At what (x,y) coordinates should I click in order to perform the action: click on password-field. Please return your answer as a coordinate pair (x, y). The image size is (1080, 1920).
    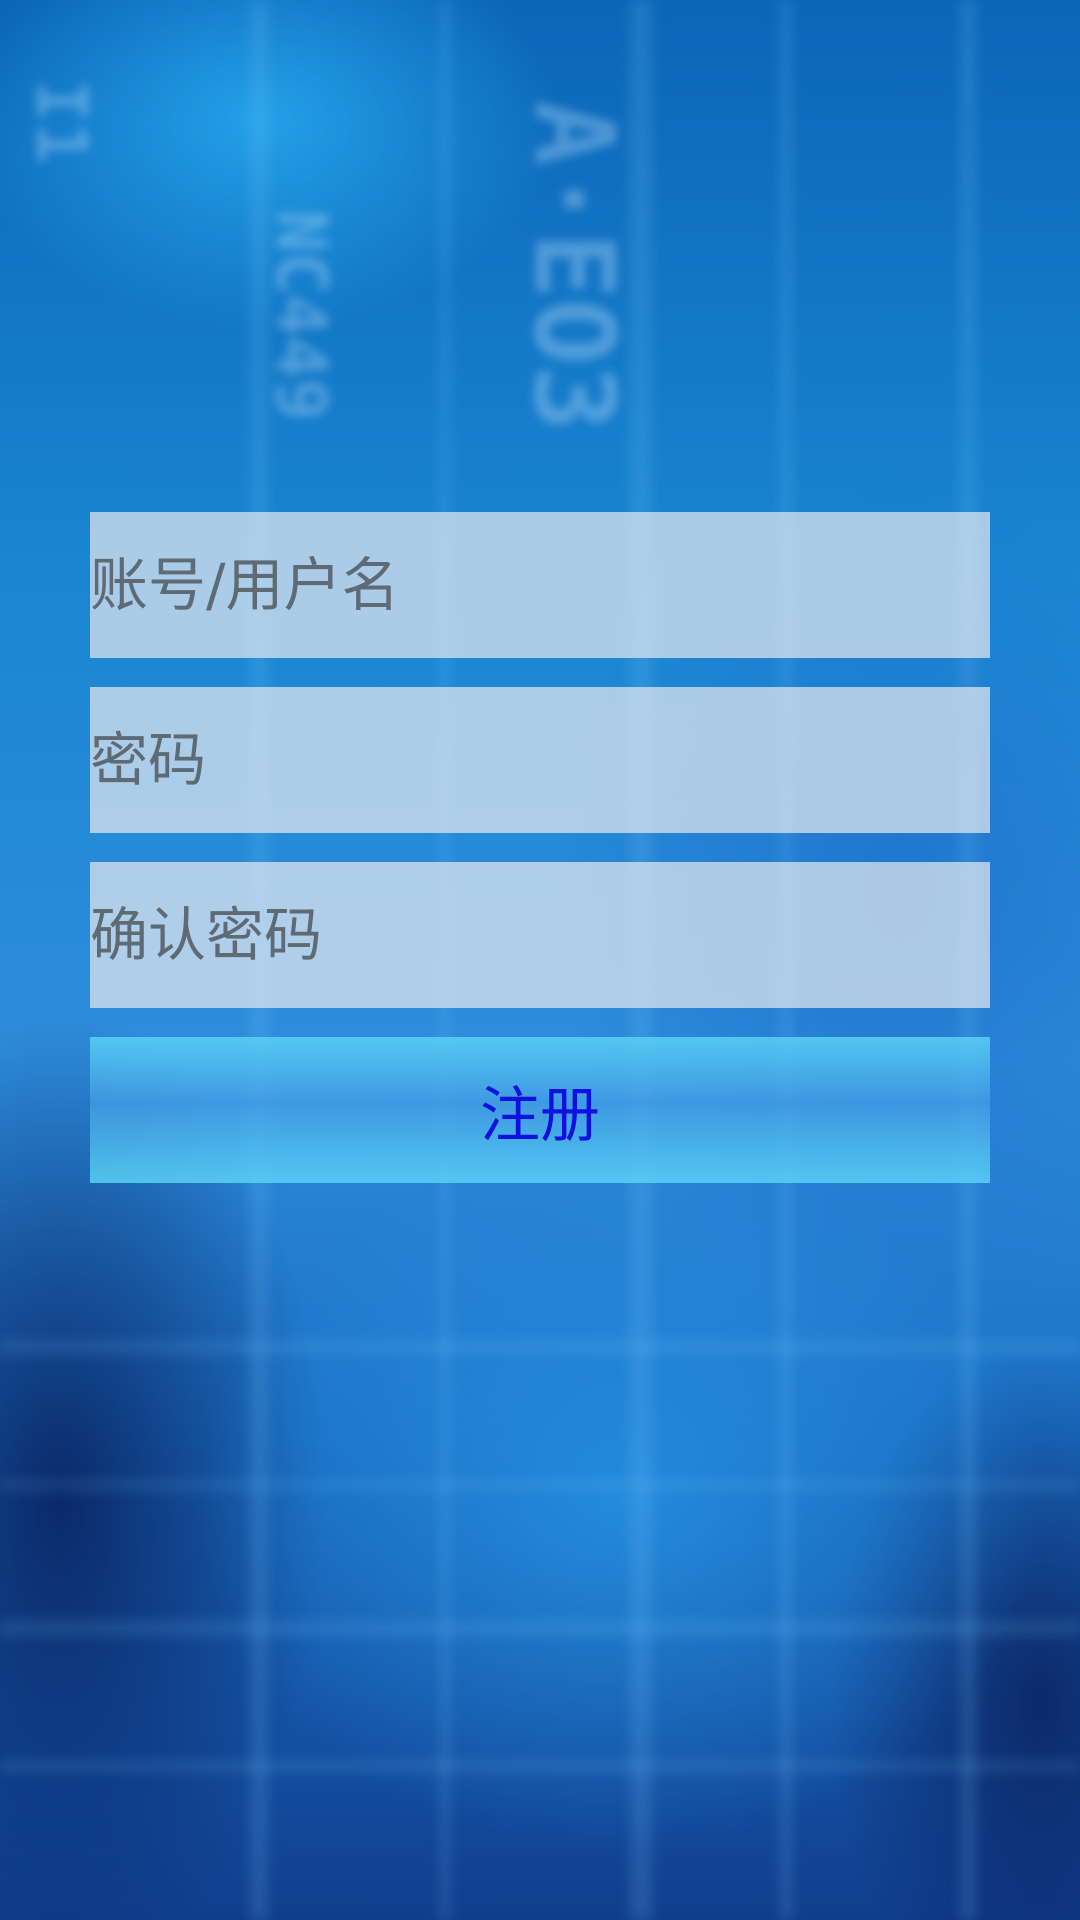
    Looking at the image, I should click on (540, 760).